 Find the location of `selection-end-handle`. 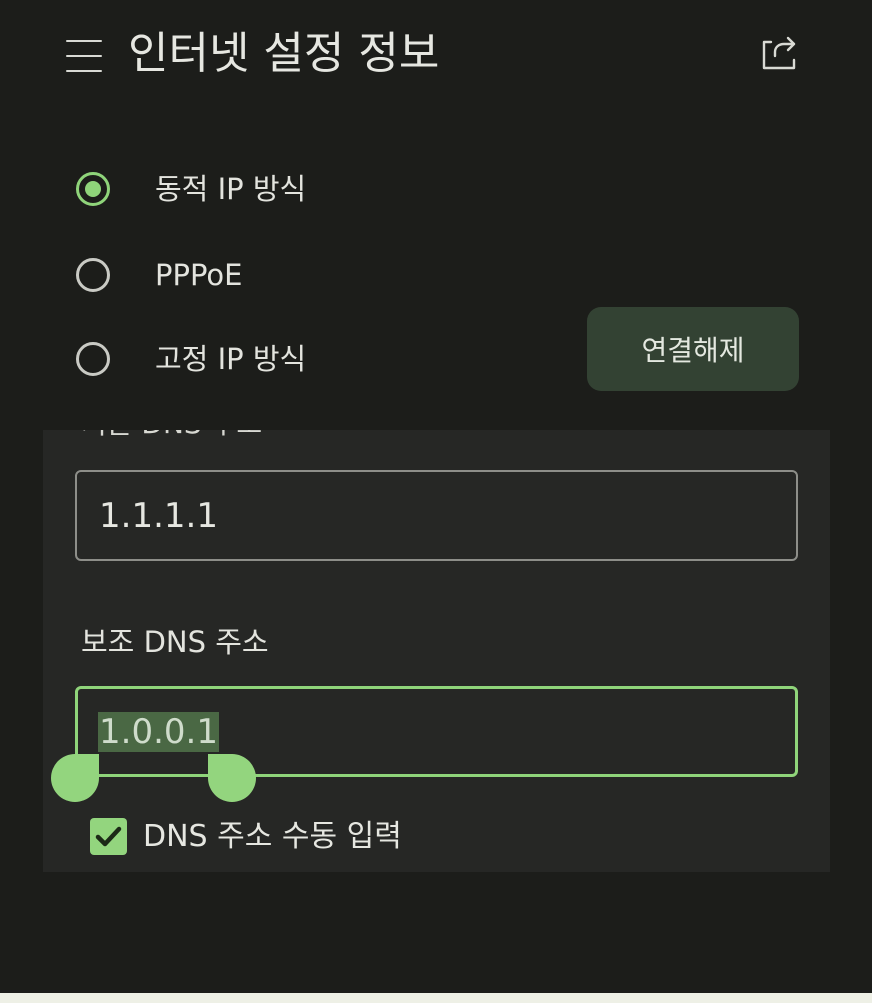

selection-end-handle is located at coordinates (232, 778).